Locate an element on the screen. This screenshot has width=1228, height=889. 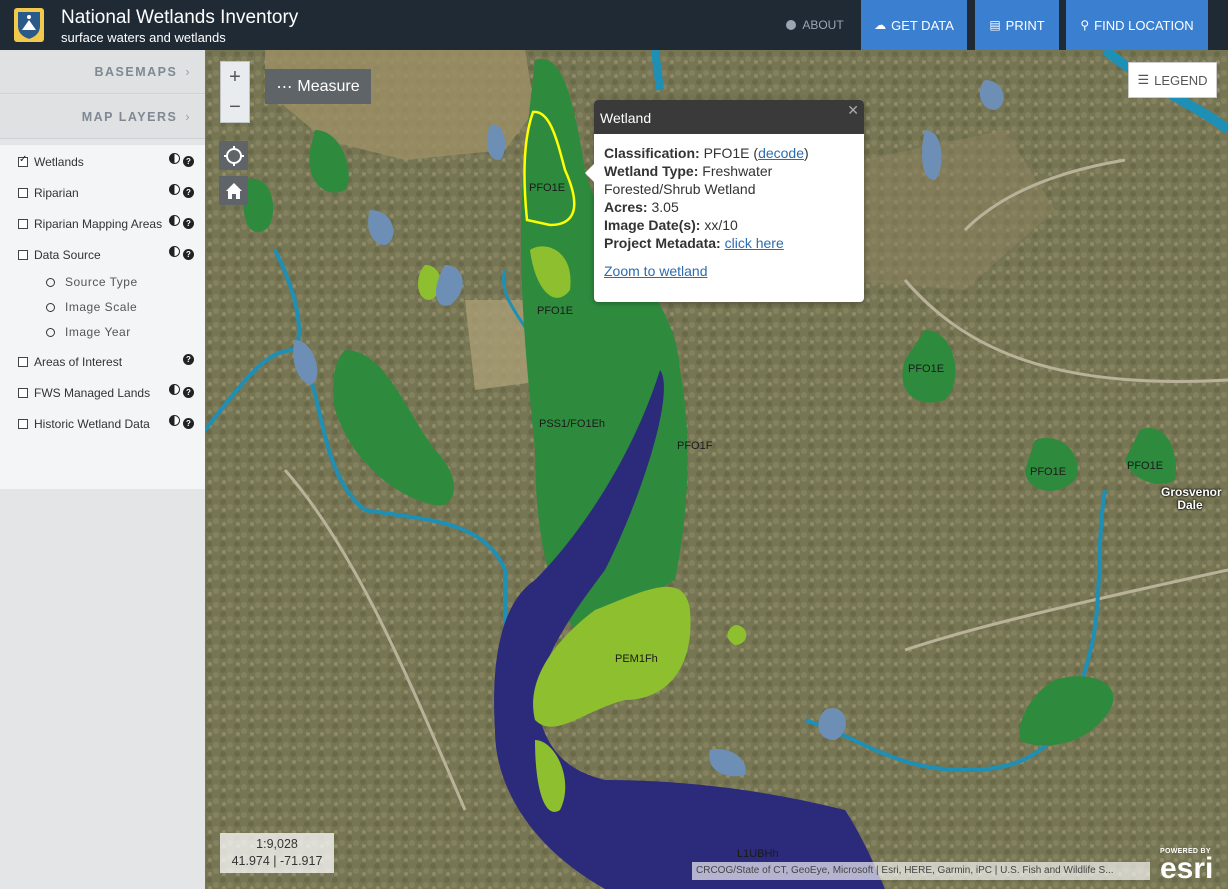
esri-logo: POWERED BY esri is located at coordinates (1191, 866).